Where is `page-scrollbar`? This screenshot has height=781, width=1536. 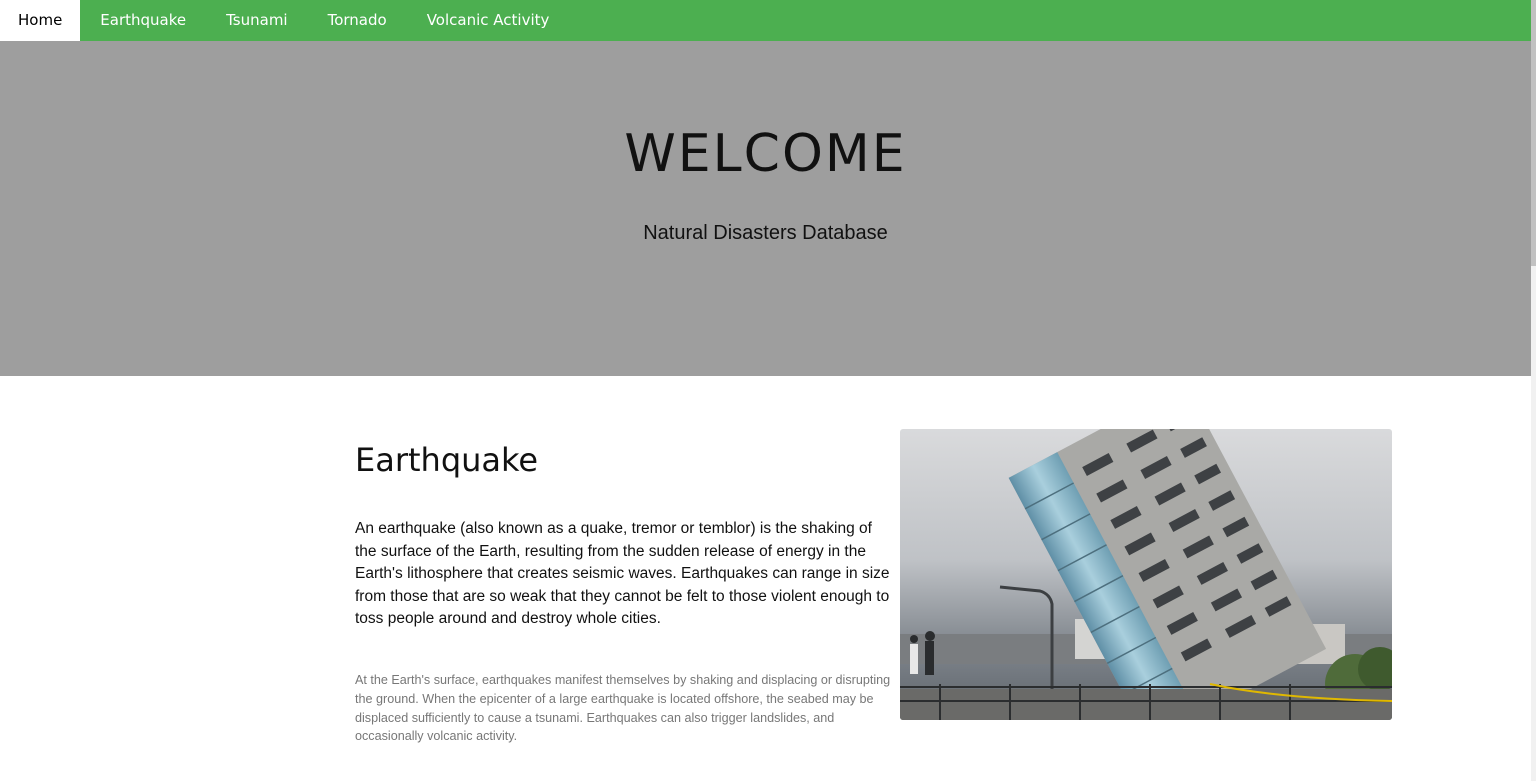 page-scrollbar is located at coordinates (1533, 390).